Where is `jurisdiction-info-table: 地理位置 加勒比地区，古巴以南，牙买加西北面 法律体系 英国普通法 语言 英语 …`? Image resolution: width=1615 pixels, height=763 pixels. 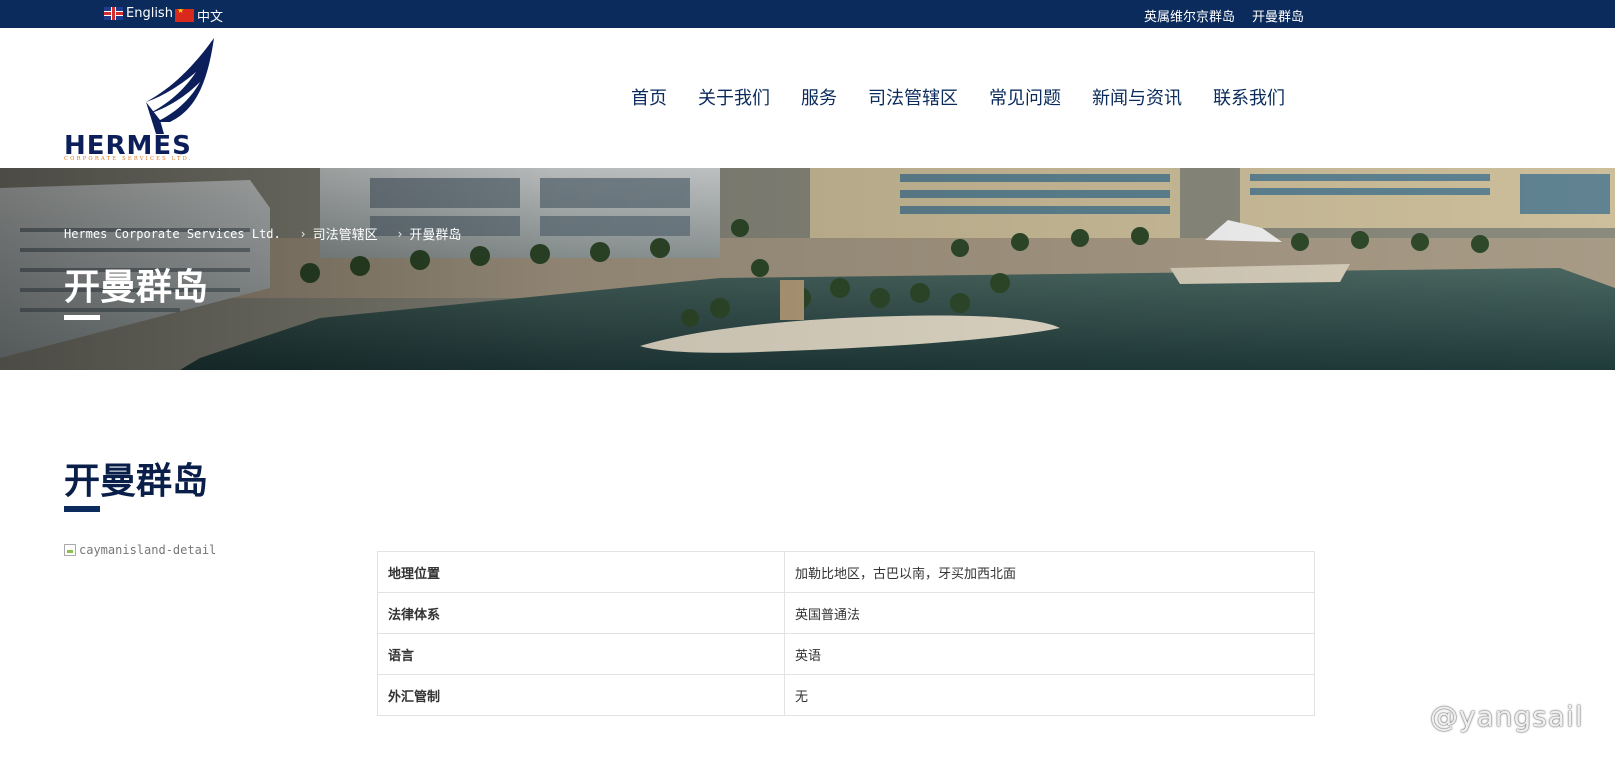 jurisdiction-info-table: 地理位置 加勒比地区，古巴以南，牙买加西北面 法律体系 英国普通法 语言 英语 … is located at coordinates (846, 633).